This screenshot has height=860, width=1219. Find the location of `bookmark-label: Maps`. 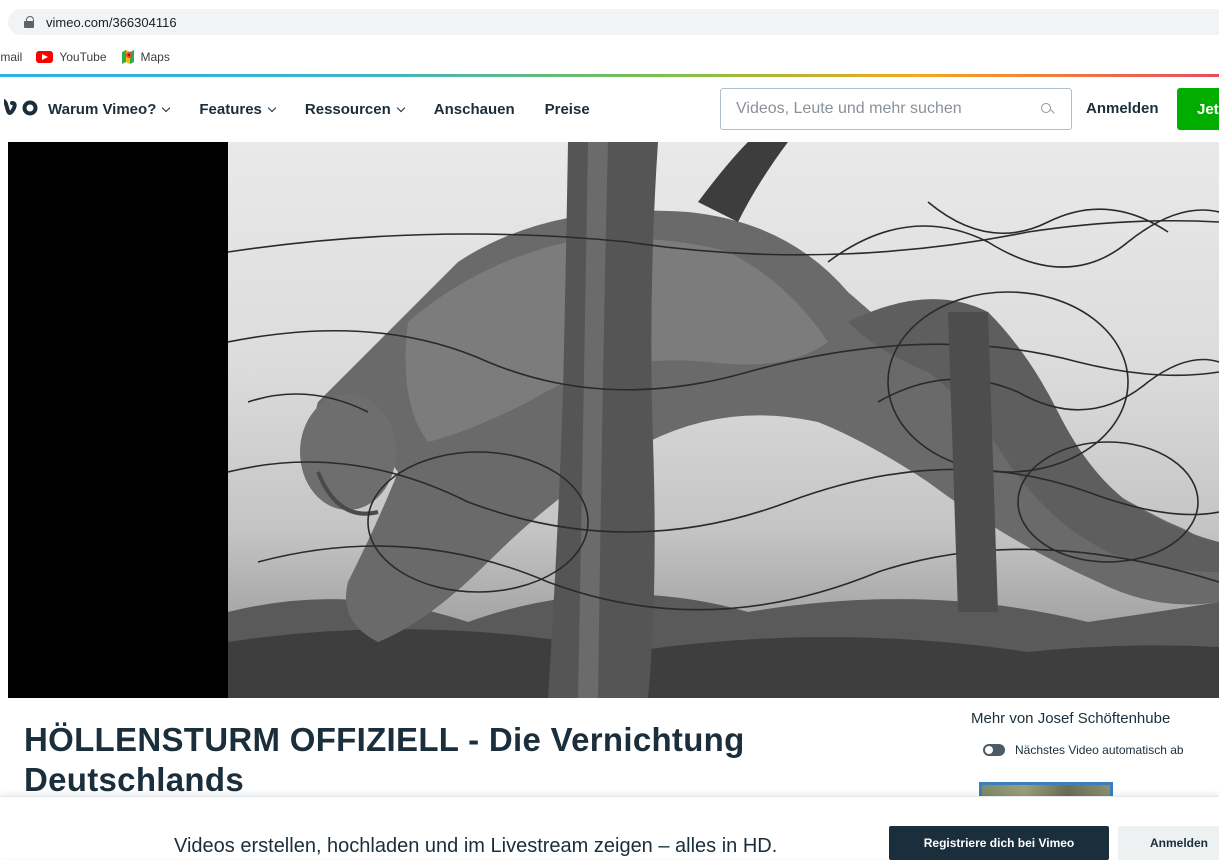

bookmark-label: Maps is located at coordinates (155, 57).